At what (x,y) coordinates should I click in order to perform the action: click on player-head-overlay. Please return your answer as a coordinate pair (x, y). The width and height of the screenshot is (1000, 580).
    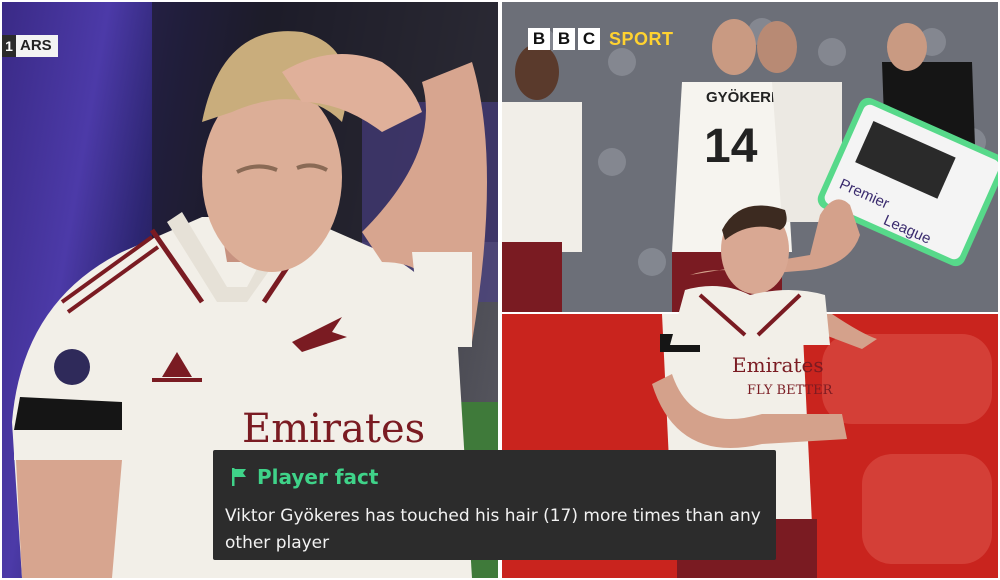
    Looking at the image, I should click on (765, 272).